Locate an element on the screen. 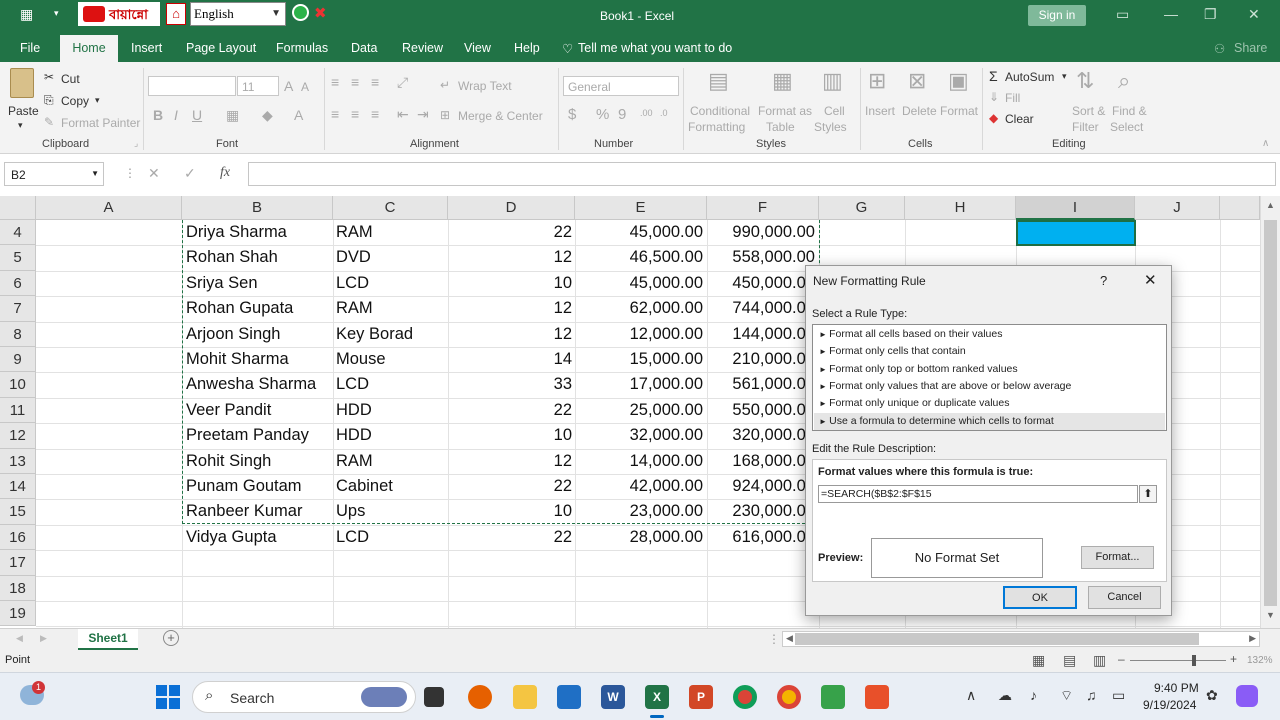 This screenshot has height=720, width=1280. paste-button: Paste is located at coordinates (23, 111).